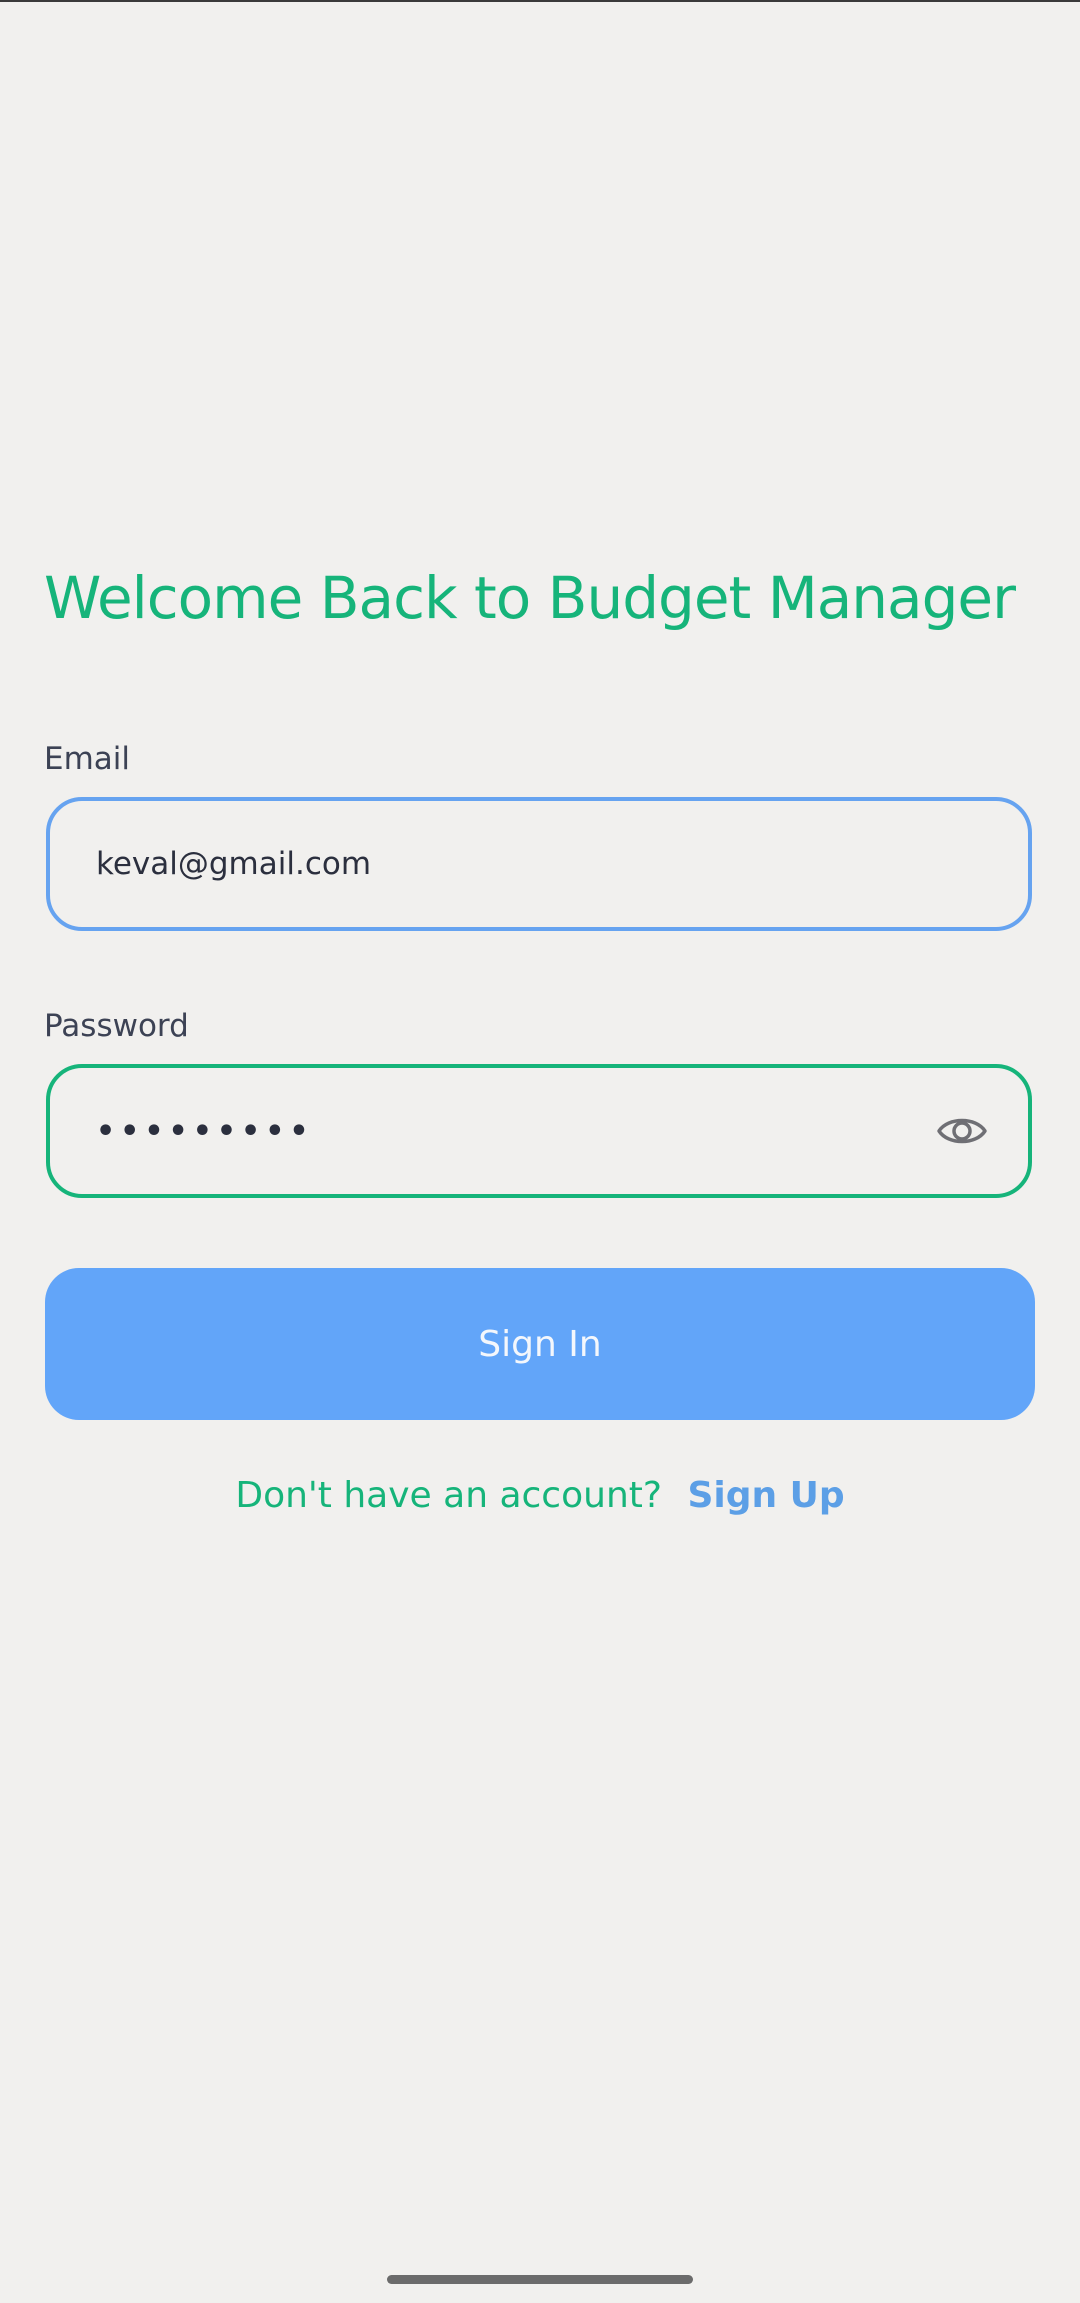 The image size is (1080, 2303). Describe the element at coordinates (234, 864) in the screenshot. I see `email-value: keval@gmail.com` at that location.